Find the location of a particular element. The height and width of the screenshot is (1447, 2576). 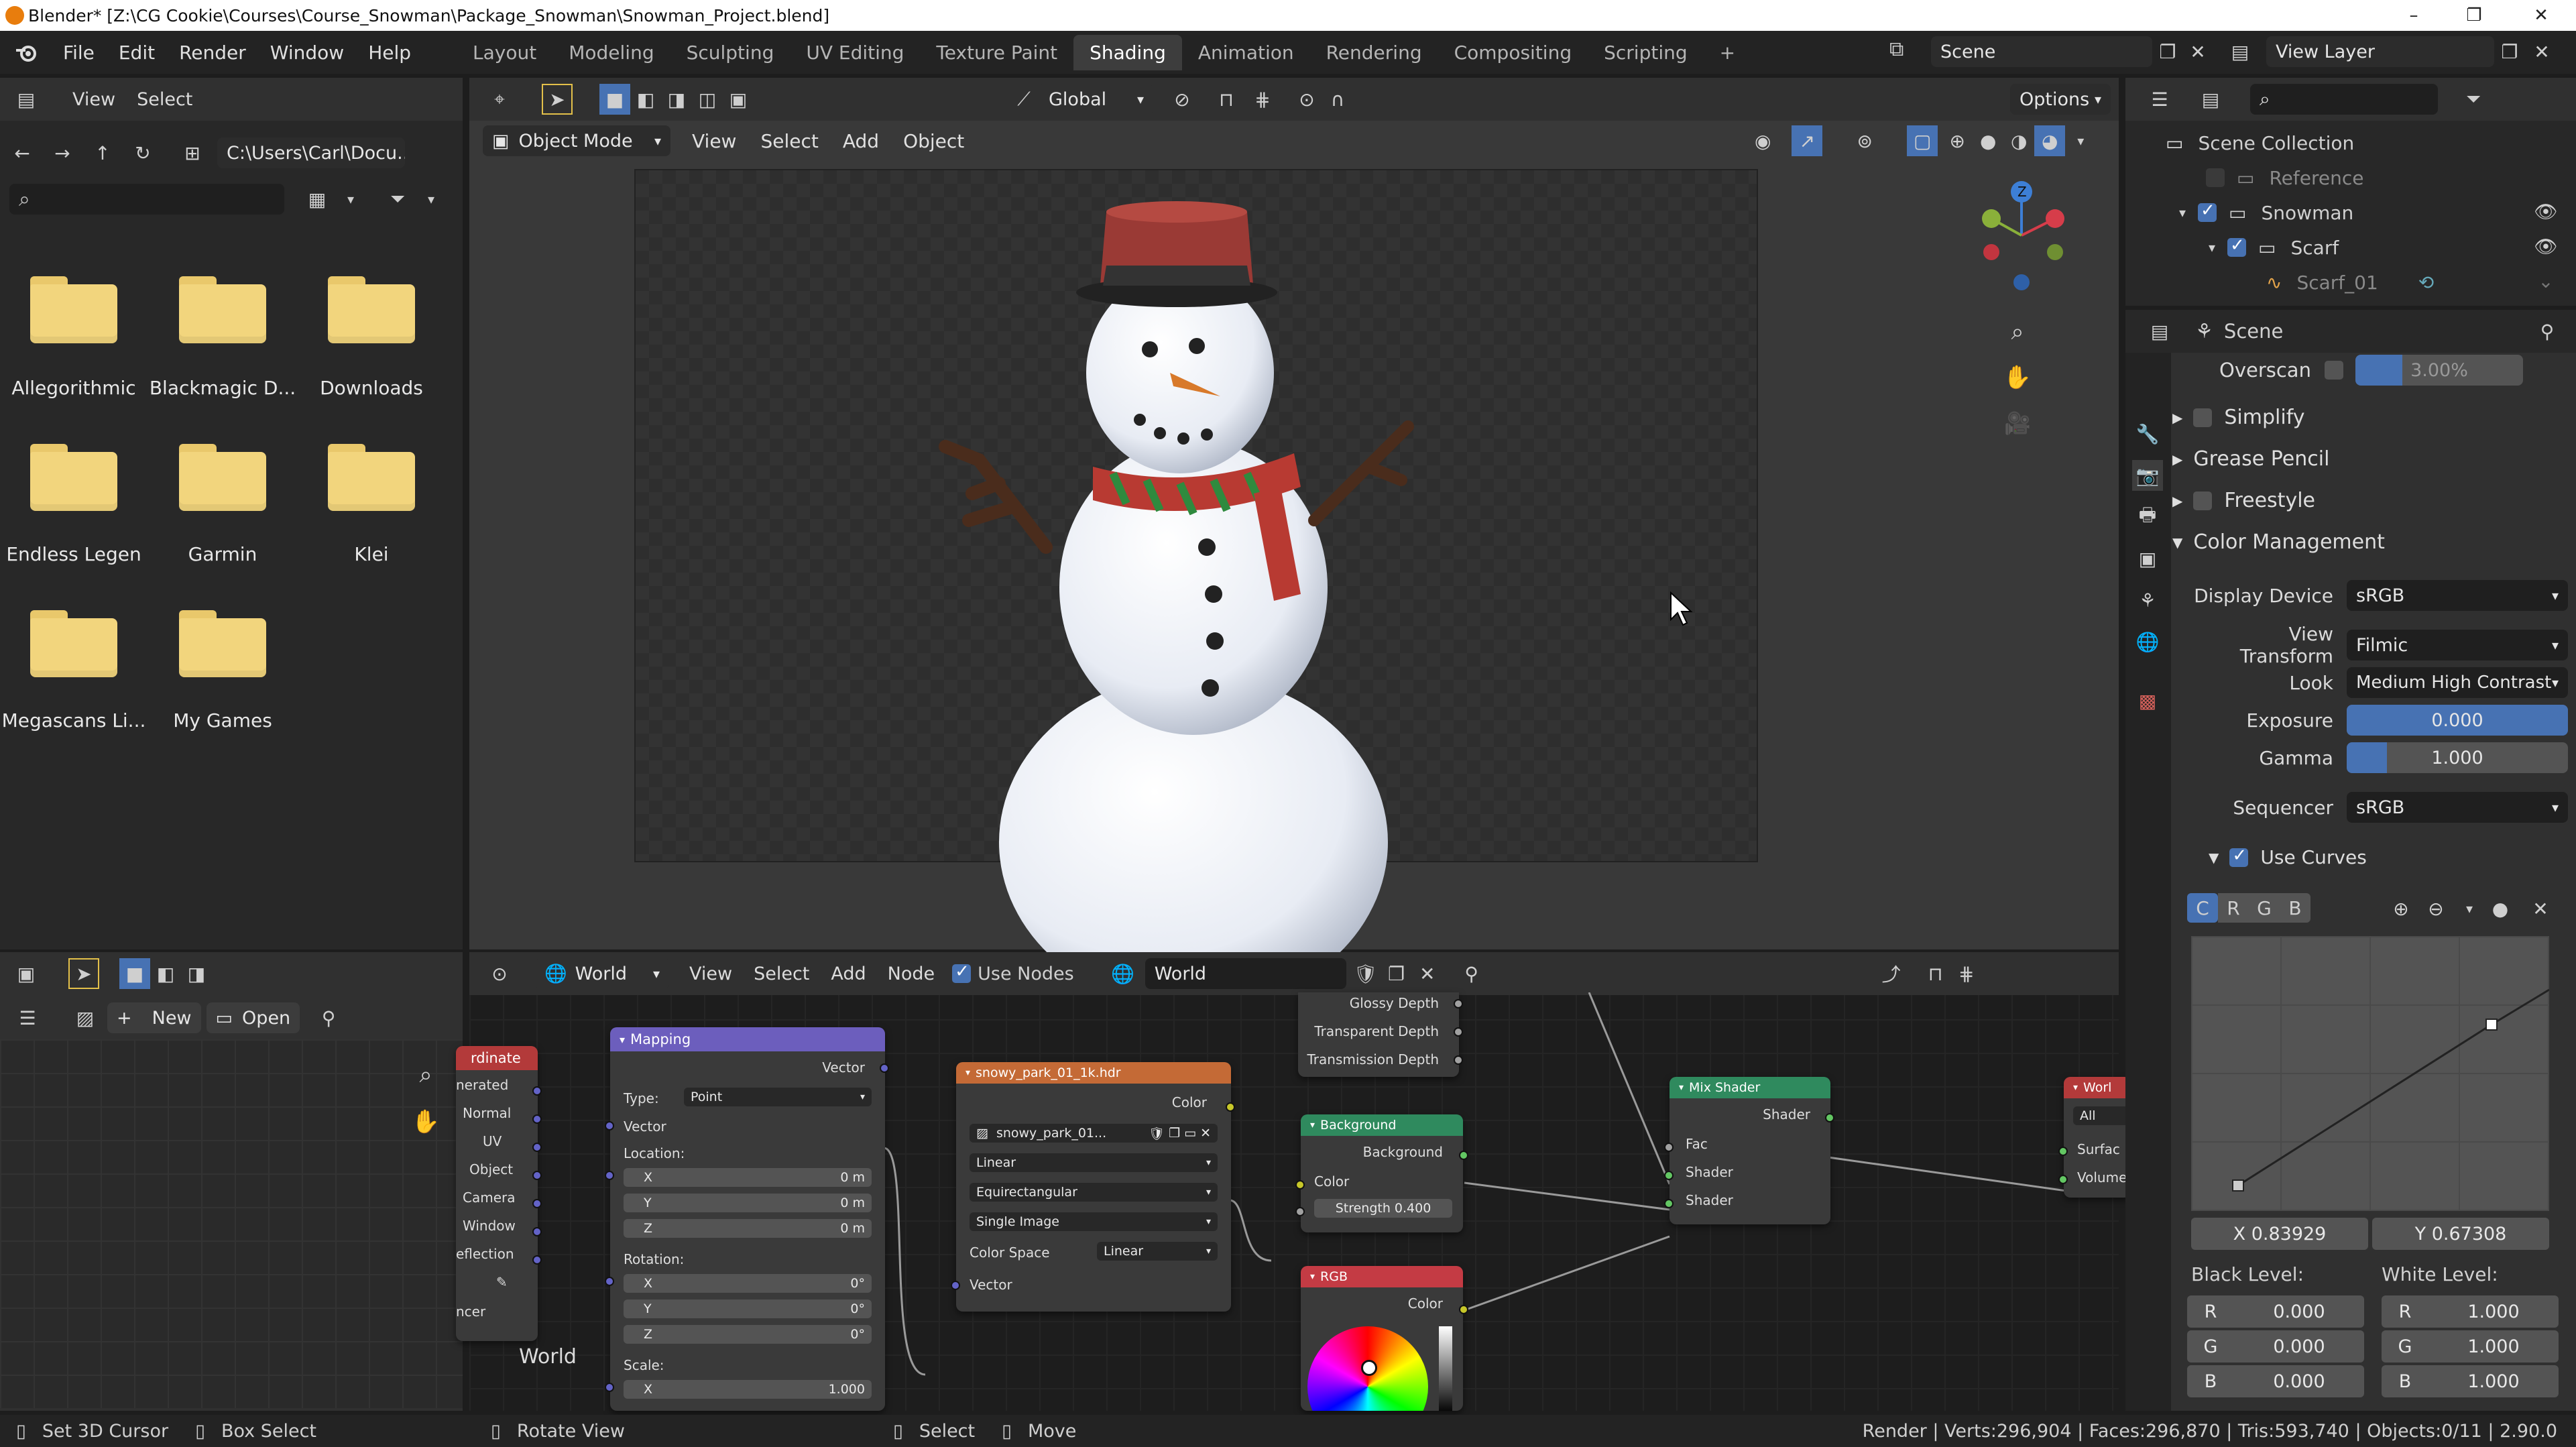

eye-icon: 👁 is located at coordinates (2545, 246).